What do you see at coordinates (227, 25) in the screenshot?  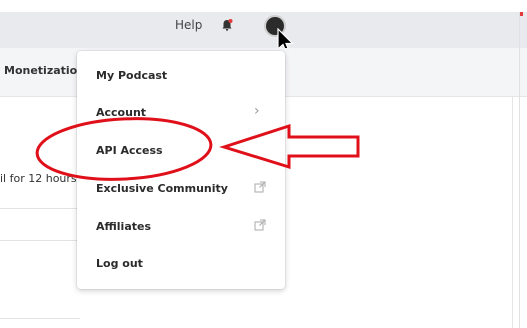 I see `bell-icon` at bounding box center [227, 25].